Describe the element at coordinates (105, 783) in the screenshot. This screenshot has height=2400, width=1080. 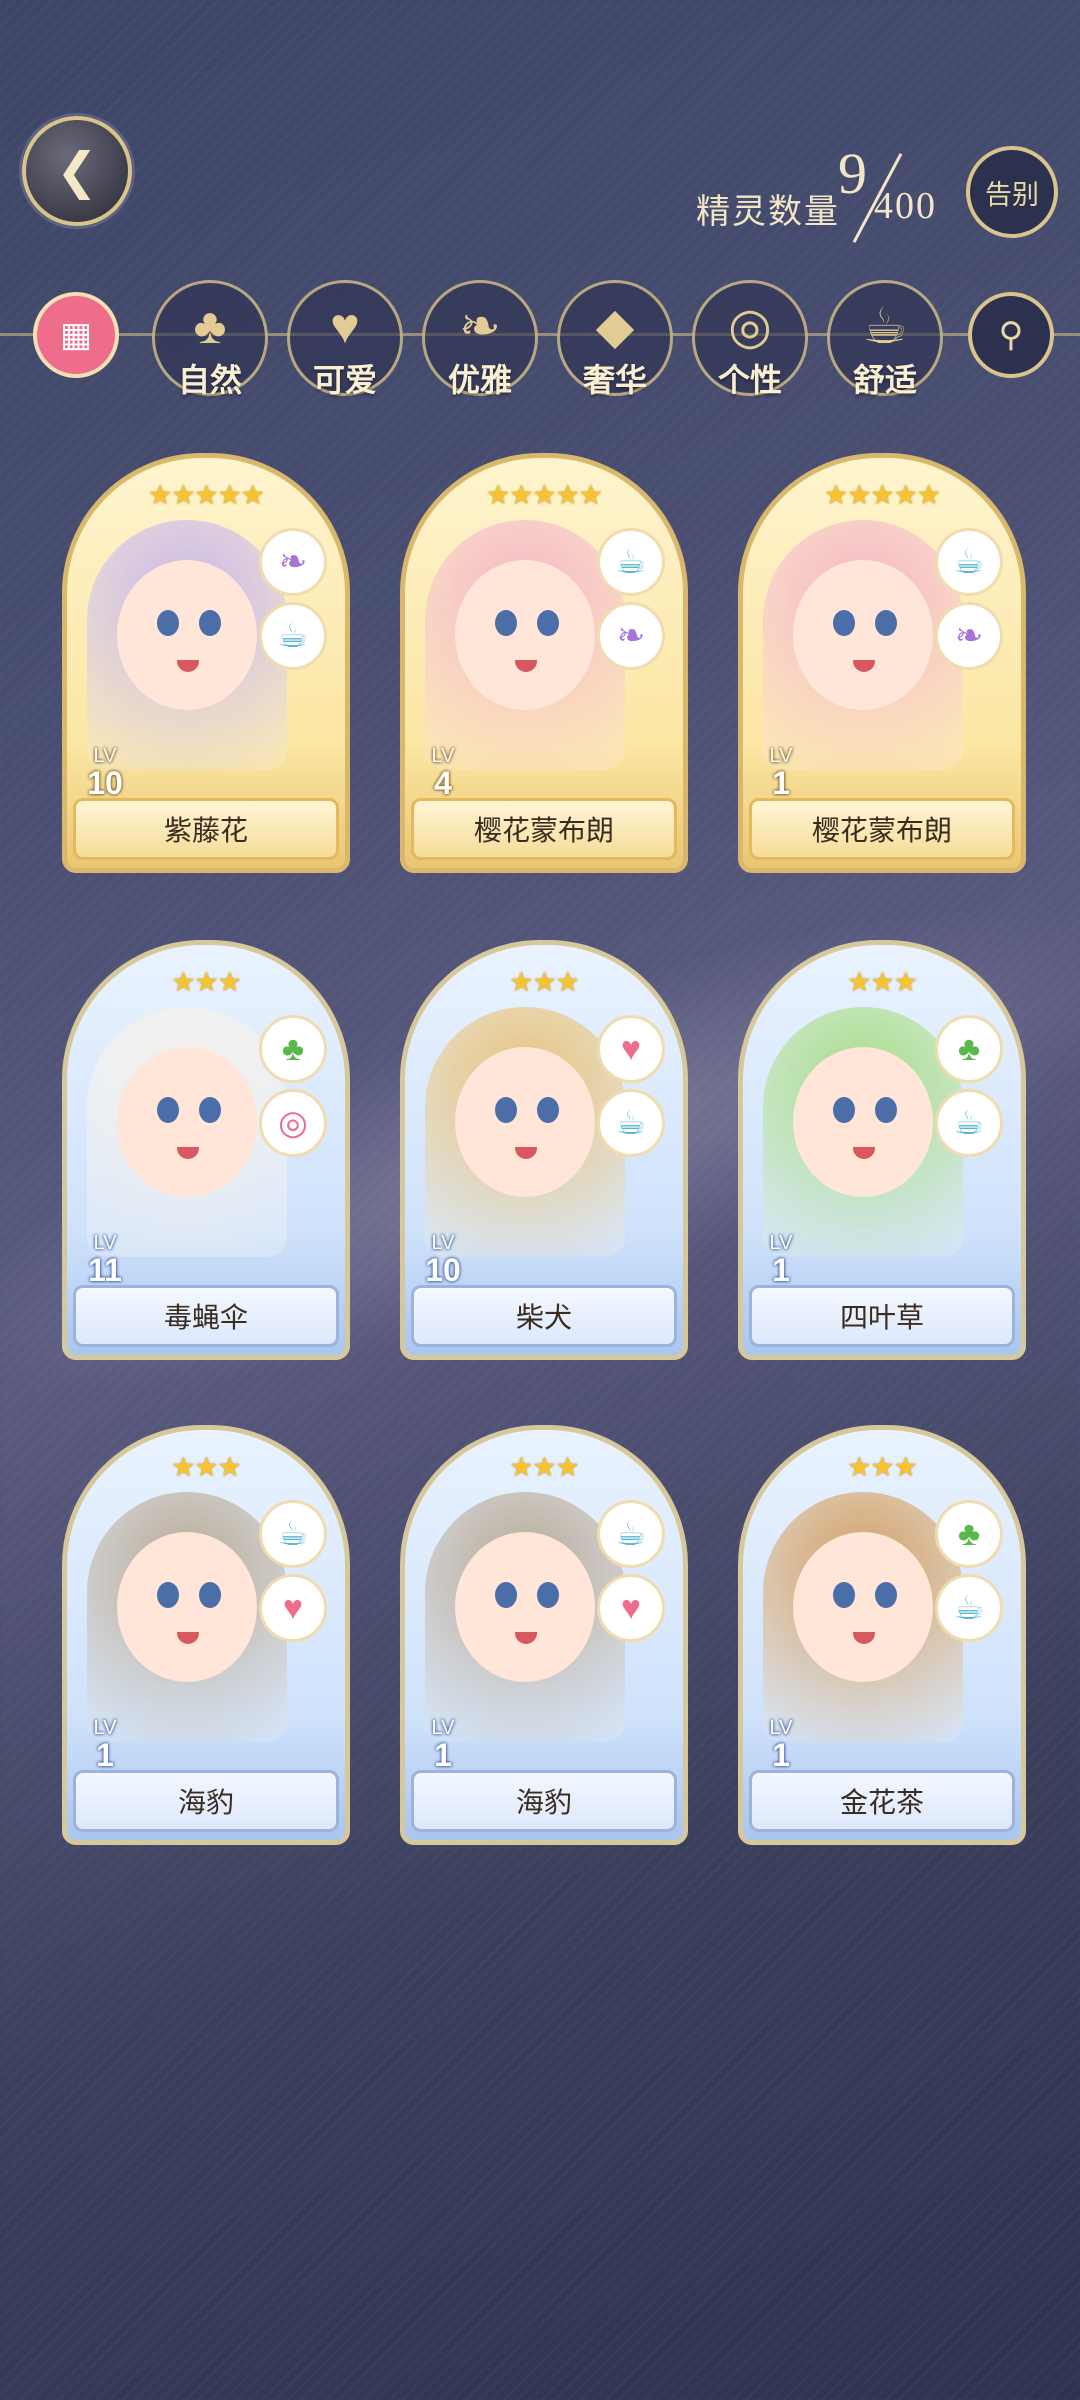
I see `level-value: 10` at that location.